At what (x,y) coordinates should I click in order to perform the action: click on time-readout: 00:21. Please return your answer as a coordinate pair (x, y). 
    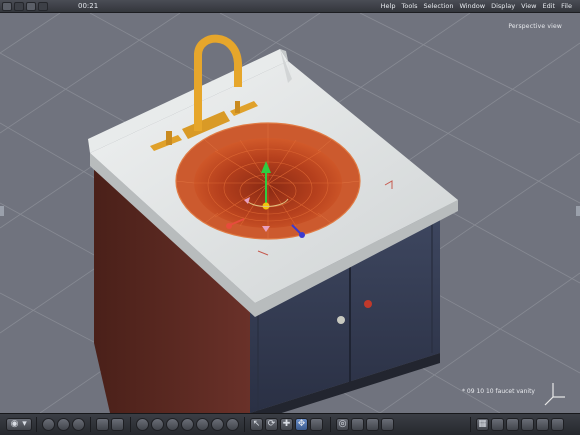
    Looking at the image, I should click on (88, 6).